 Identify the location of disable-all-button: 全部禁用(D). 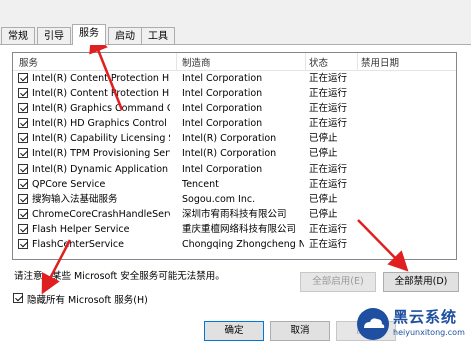
(421, 282).